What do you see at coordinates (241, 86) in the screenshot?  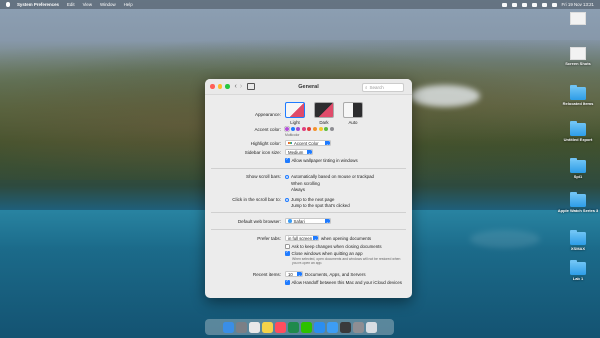 I see `forward-icon: ›` at bounding box center [241, 86].